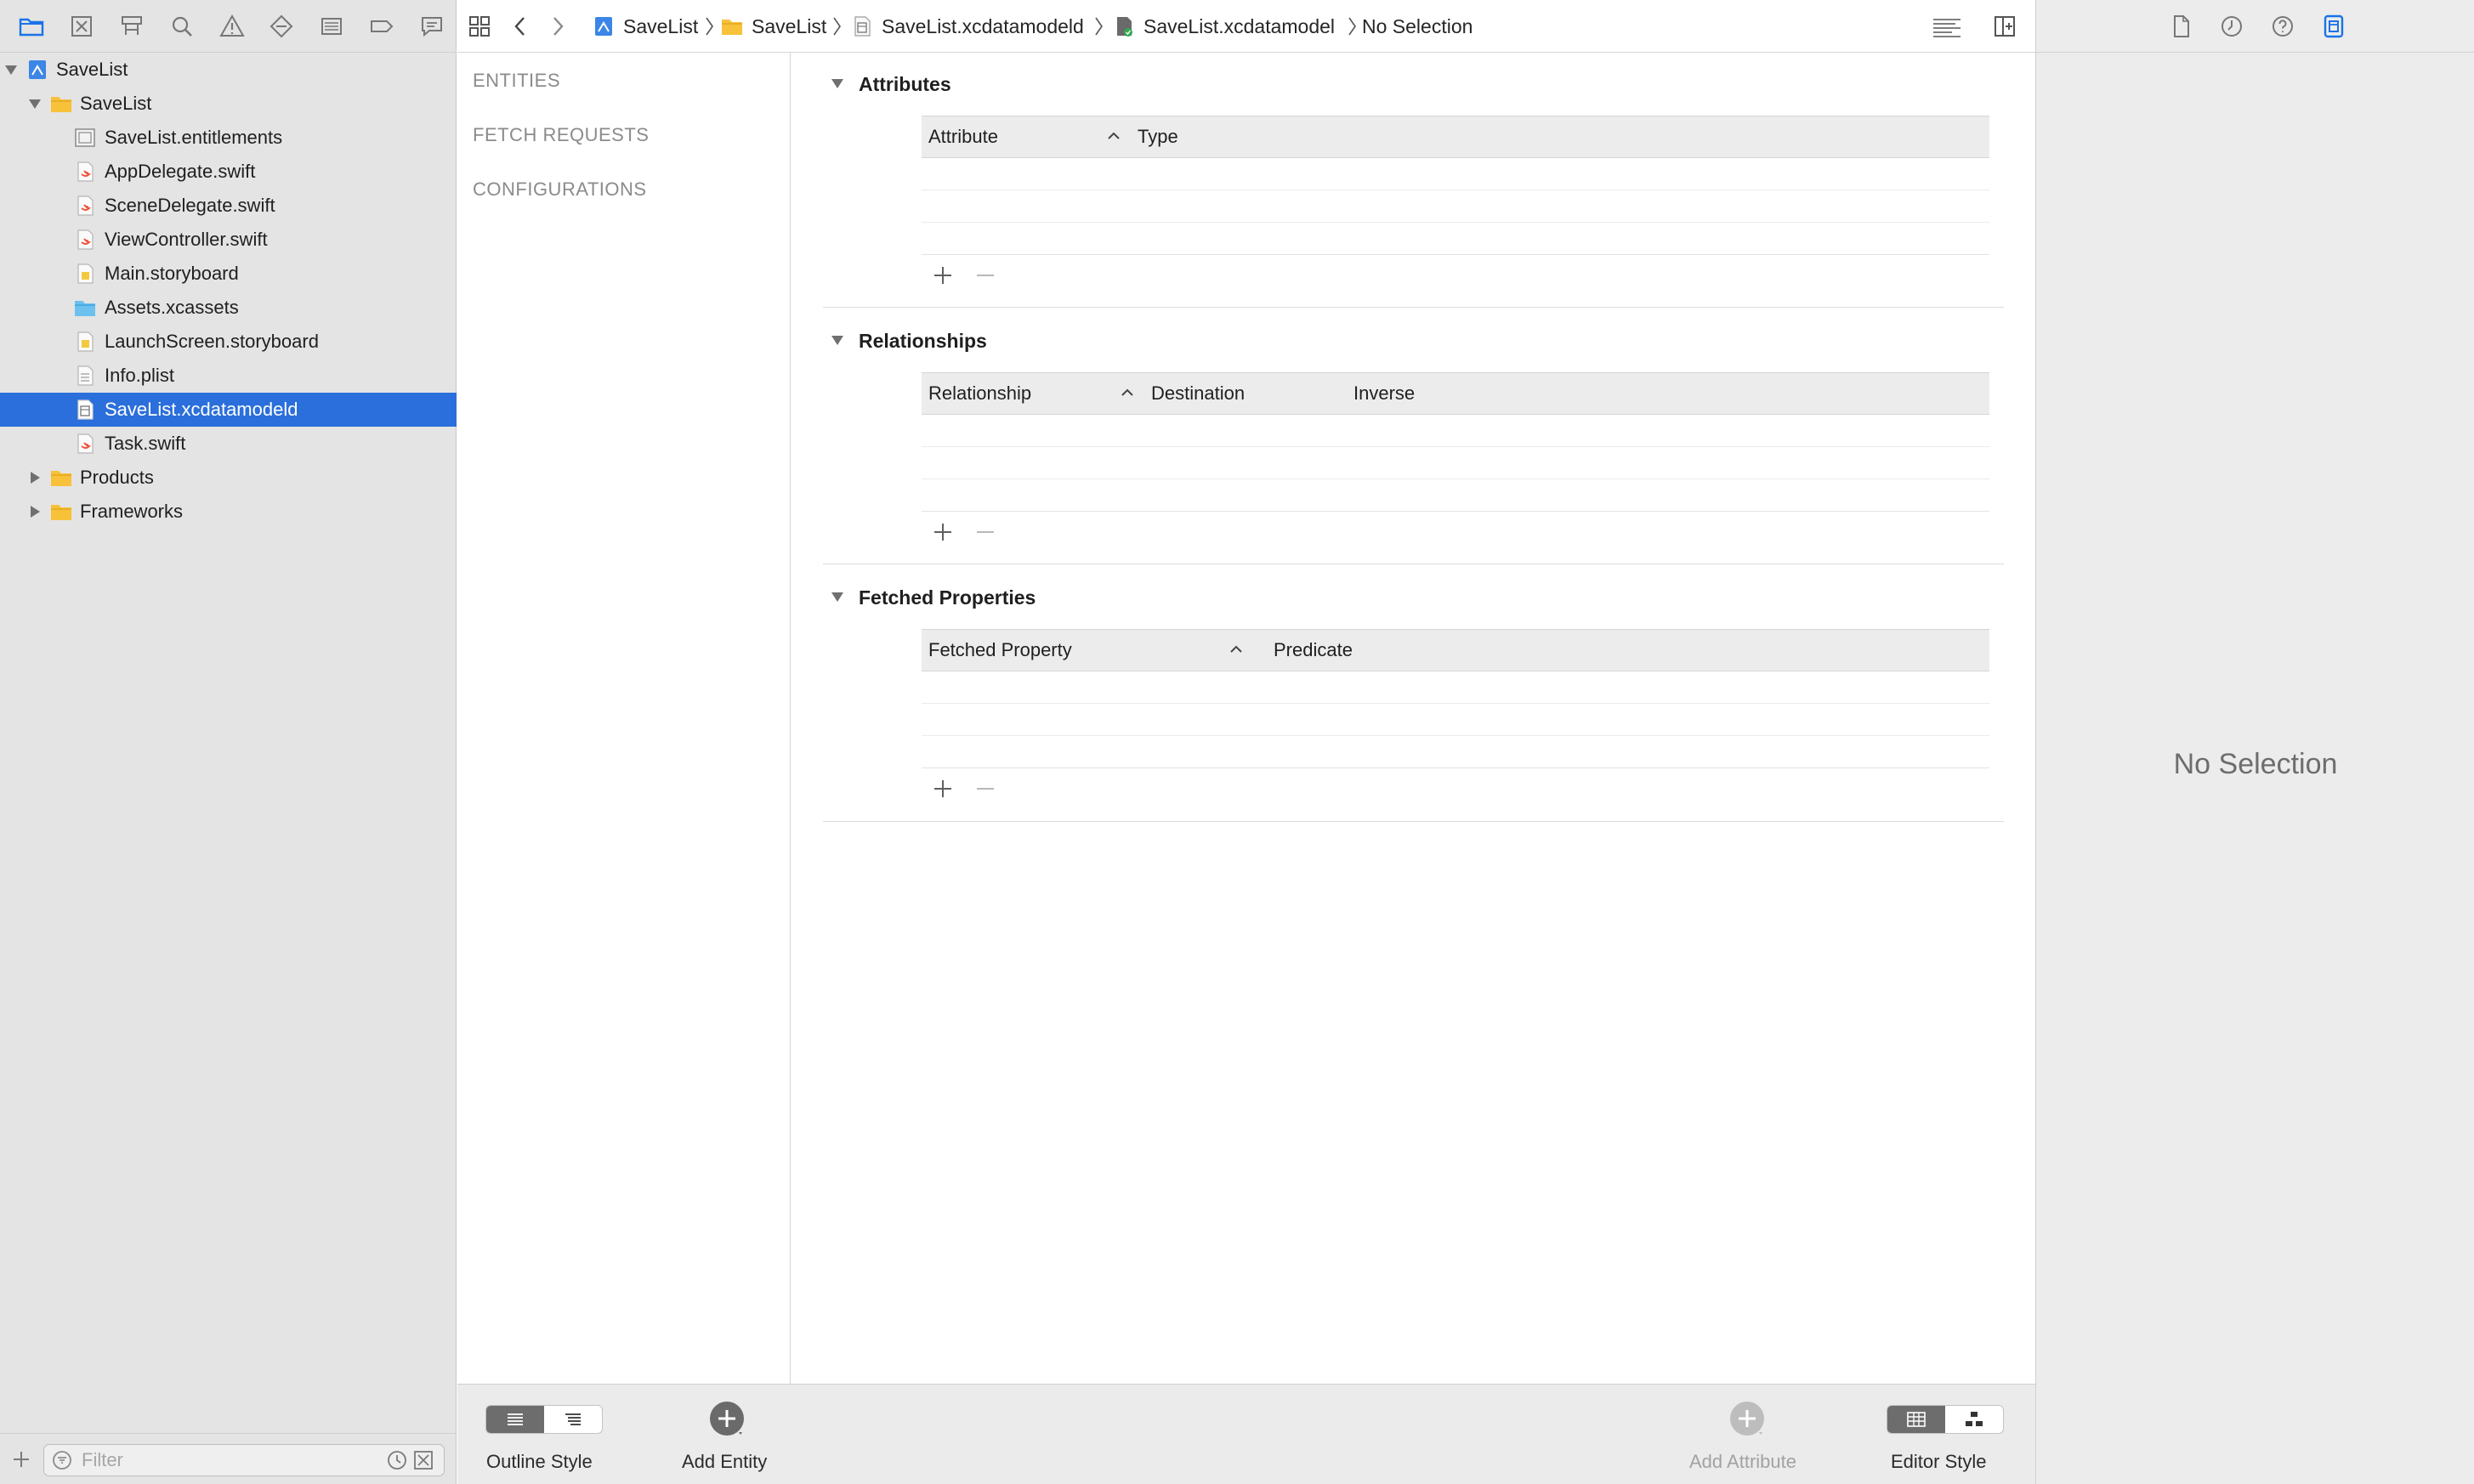 Image resolution: width=2474 pixels, height=1484 pixels. Describe the element at coordinates (1000, 650) in the screenshot. I see `column-header: Fetched Property` at that location.